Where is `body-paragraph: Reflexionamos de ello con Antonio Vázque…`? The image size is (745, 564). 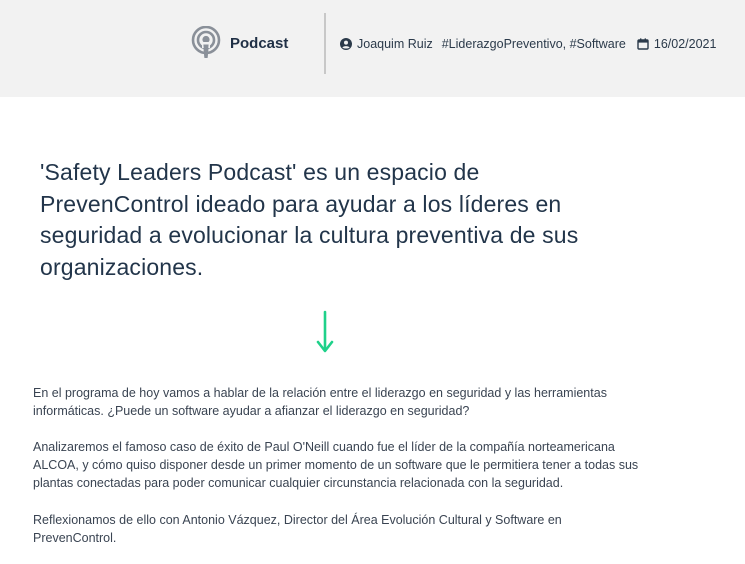 body-paragraph: Reflexionamos de ello con Antonio Vázque… is located at coordinates (297, 529).